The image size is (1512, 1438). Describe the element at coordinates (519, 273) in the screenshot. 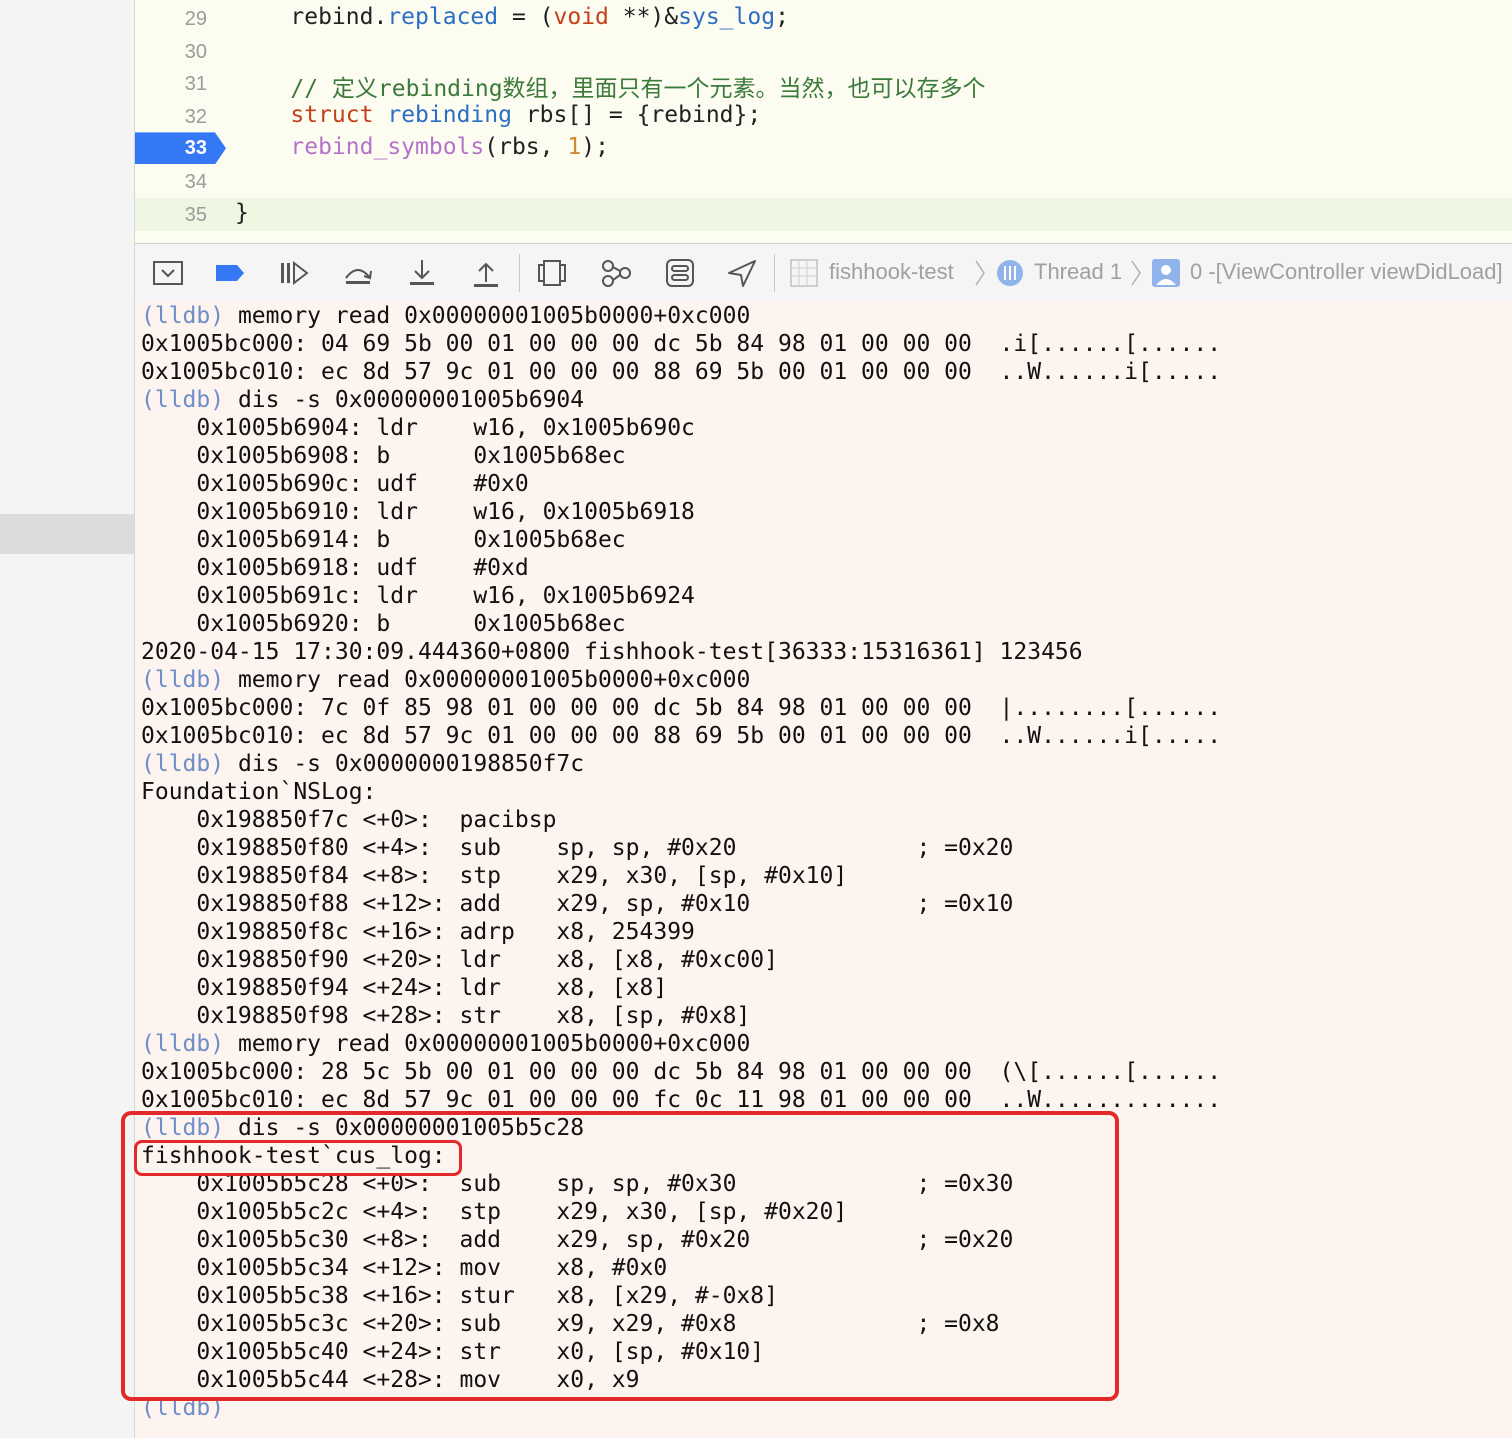

I see `toolbar-separator` at that location.